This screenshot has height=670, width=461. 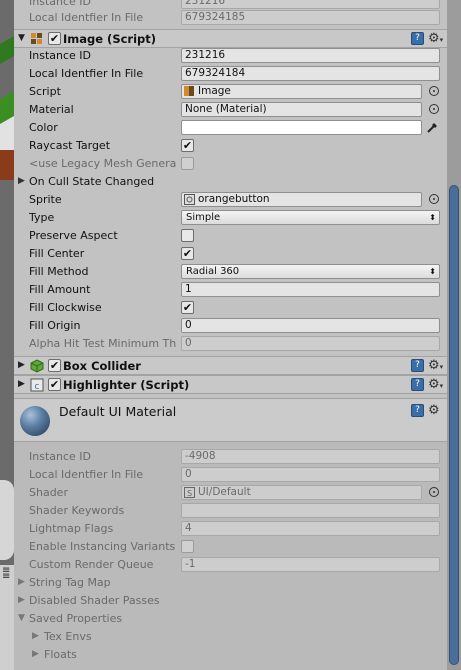 What do you see at coordinates (6, 574) in the screenshot?
I see `menu-icon: ≡ ≡` at bounding box center [6, 574].